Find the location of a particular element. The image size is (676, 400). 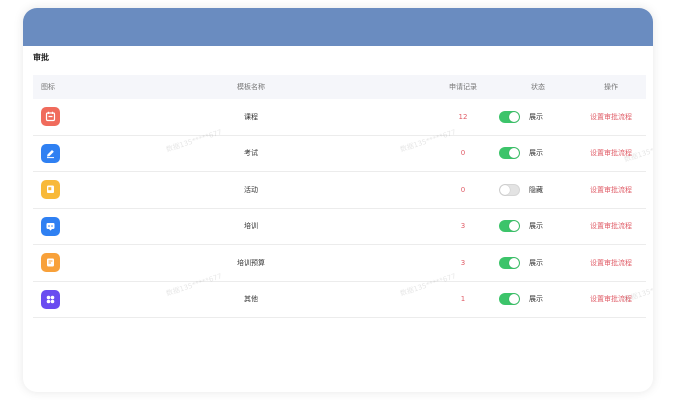

row-name: 其他 is located at coordinates (251, 299).